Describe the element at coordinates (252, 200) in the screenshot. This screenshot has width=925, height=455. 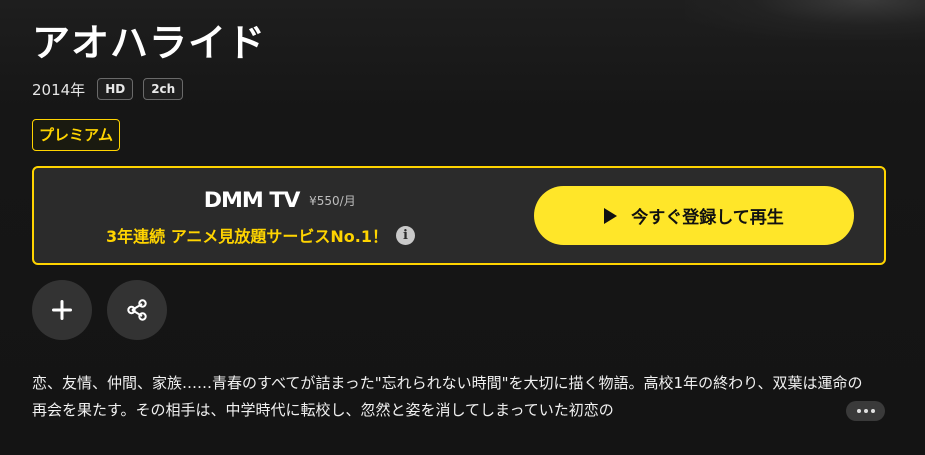
I see `dmm-tv-logo: DMM TV` at that location.